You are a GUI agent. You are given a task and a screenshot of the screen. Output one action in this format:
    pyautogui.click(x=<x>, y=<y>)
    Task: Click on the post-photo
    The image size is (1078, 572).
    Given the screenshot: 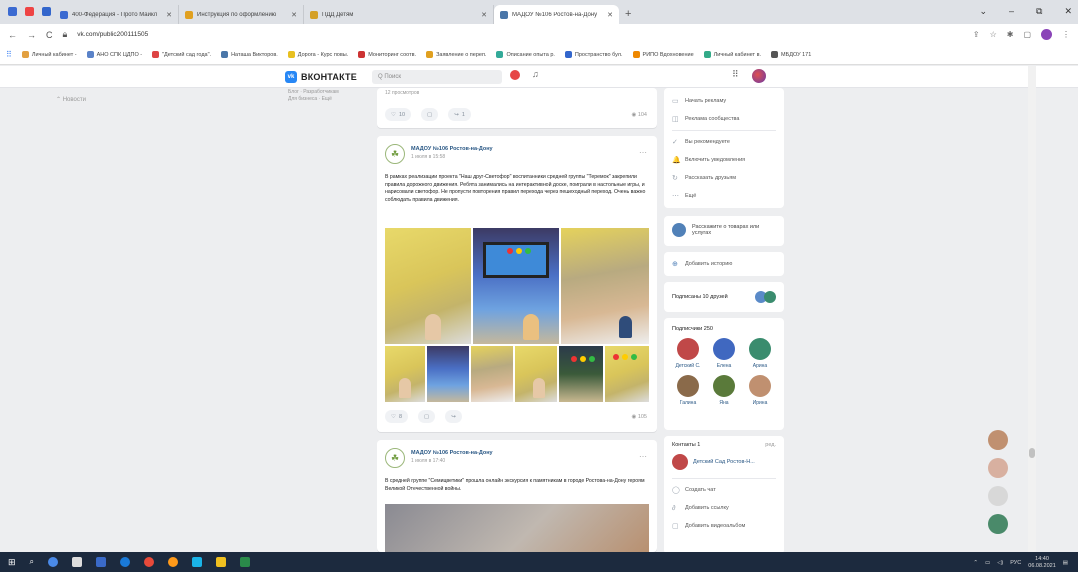 What is the action you would take?
    pyautogui.click(x=517, y=528)
    